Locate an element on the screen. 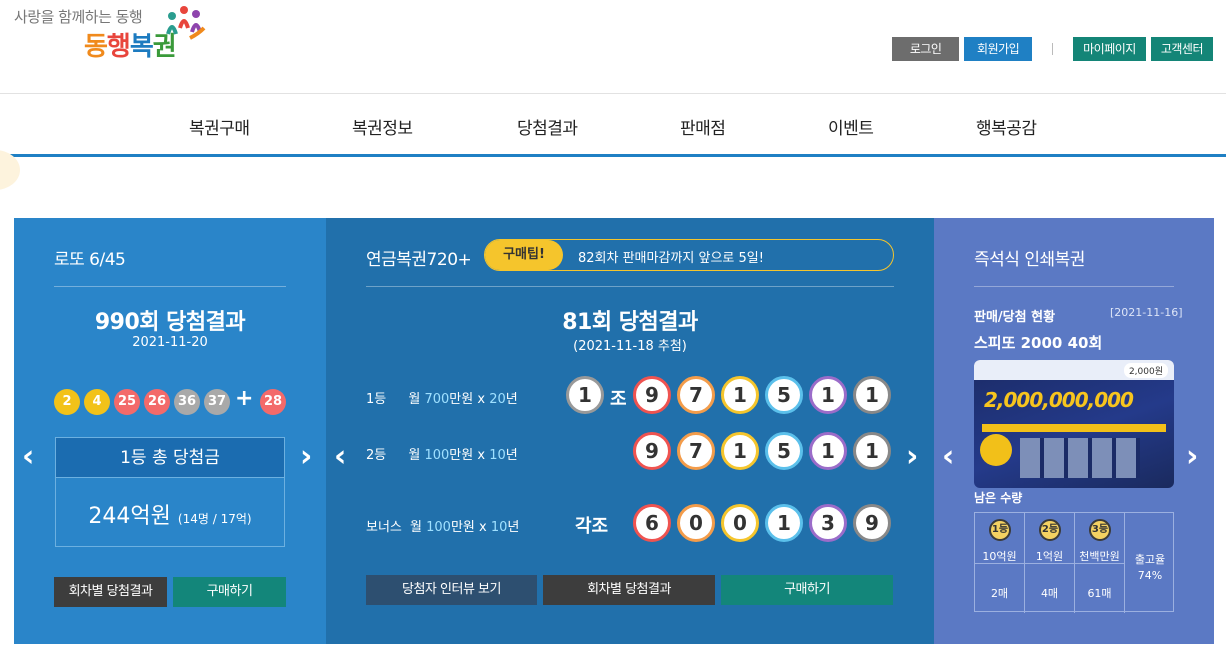 The width and height of the screenshot is (1226, 653). lotto-ball: 36 is located at coordinates (187, 402).